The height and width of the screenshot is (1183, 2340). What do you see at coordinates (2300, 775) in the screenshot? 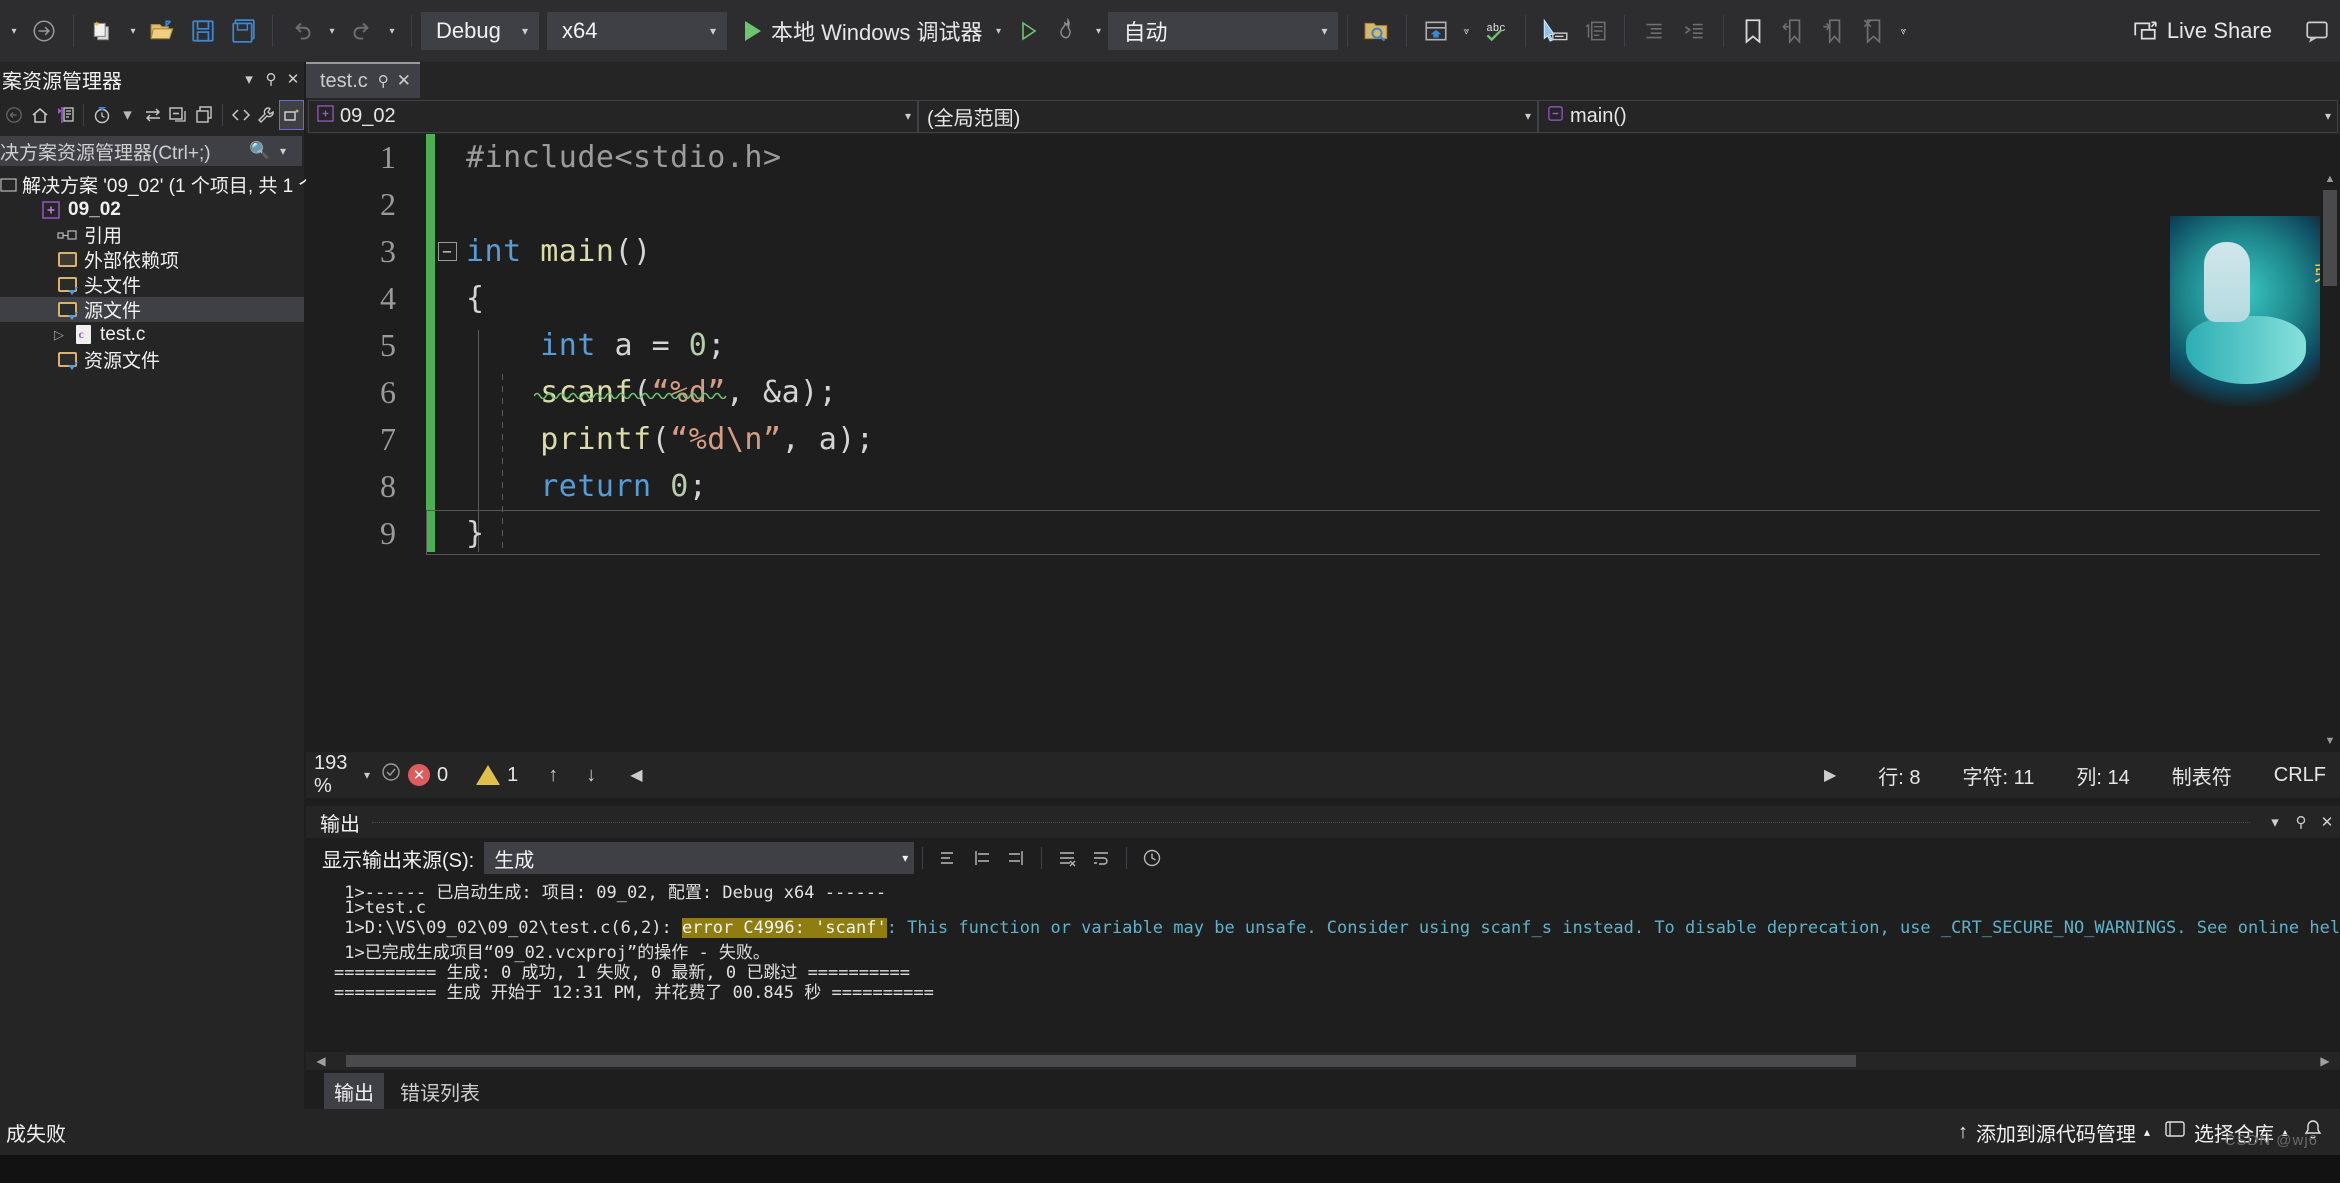
I see `status-eol: CRLF` at bounding box center [2300, 775].